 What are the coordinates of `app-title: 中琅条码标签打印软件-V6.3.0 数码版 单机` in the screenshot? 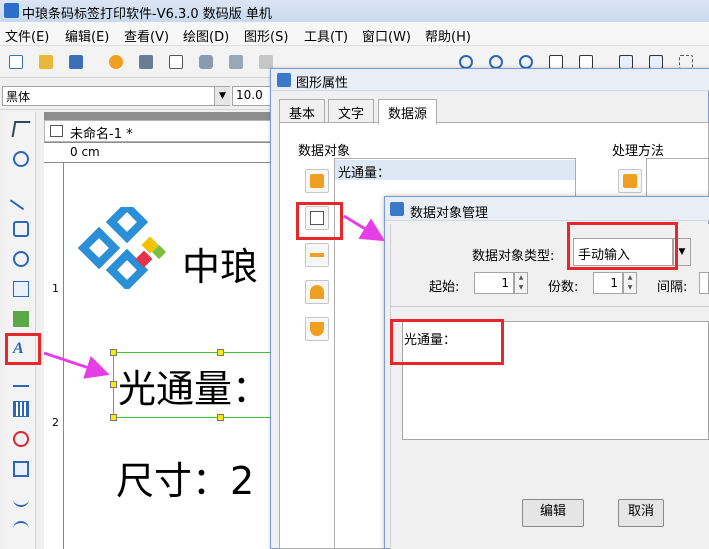 It's located at (147, 14).